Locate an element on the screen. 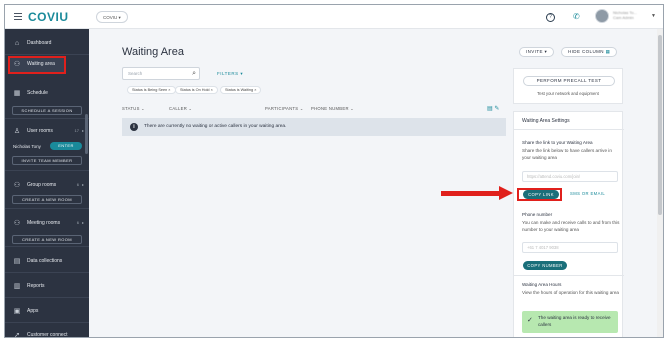  phone-field: +61 7 4017 9038 is located at coordinates (570, 247).